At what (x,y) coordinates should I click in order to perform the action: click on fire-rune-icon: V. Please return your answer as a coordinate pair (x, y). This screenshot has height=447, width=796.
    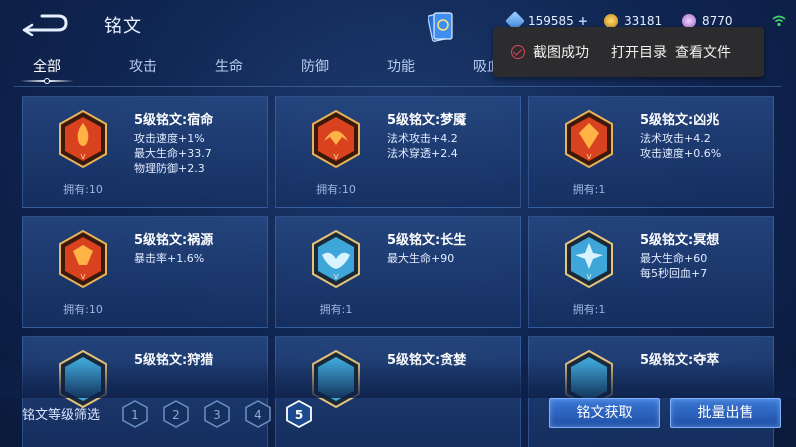
    Looking at the image, I should click on (83, 139).